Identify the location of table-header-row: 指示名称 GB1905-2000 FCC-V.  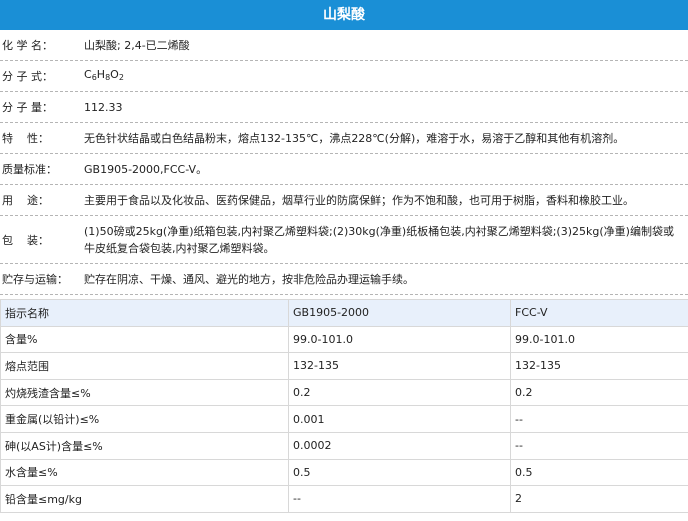
(344, 313).